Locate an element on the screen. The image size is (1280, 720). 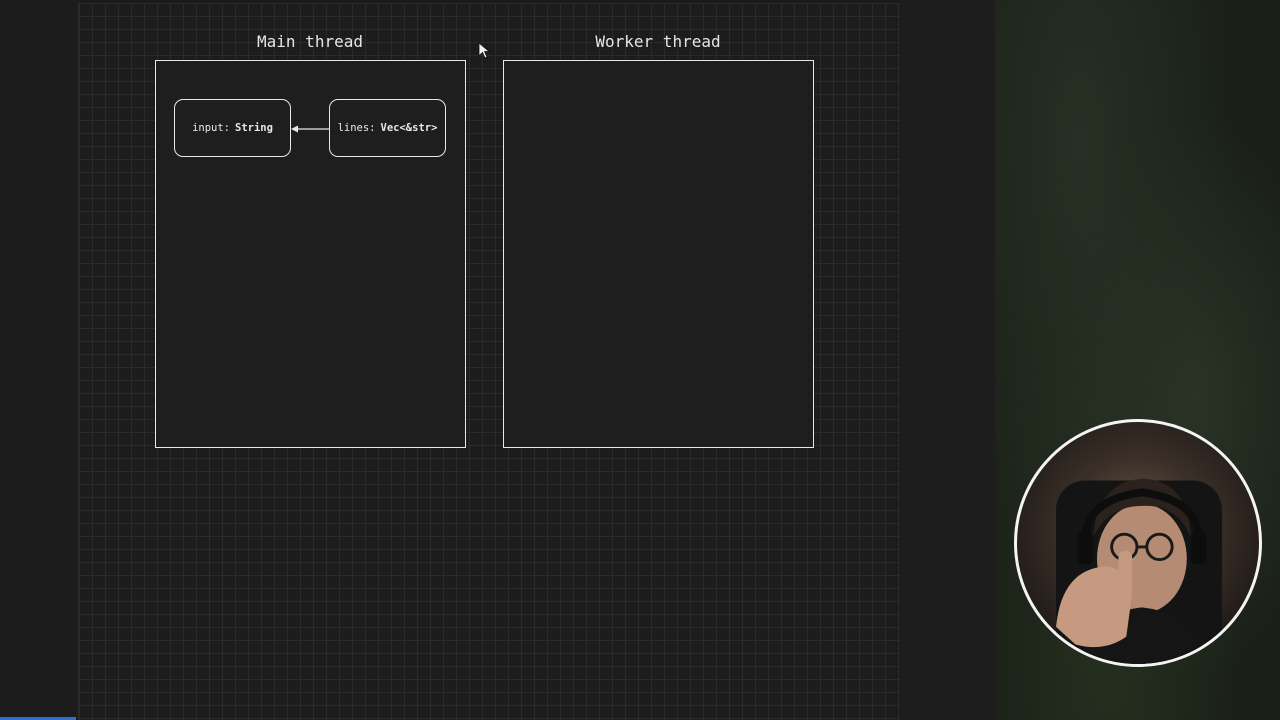
worker-thread-box is located at coordinates (658, 254).